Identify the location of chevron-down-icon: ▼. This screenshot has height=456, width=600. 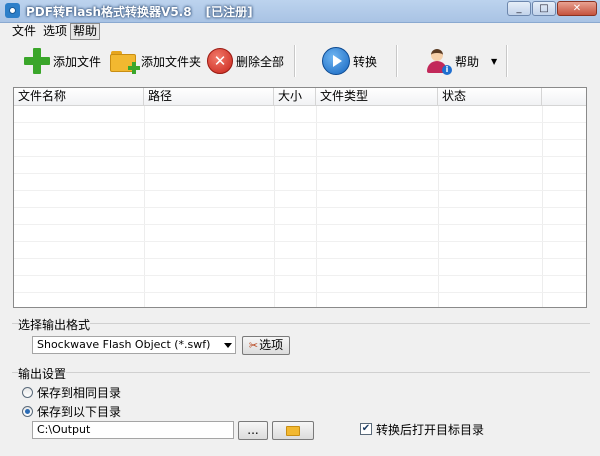
(494, 61).